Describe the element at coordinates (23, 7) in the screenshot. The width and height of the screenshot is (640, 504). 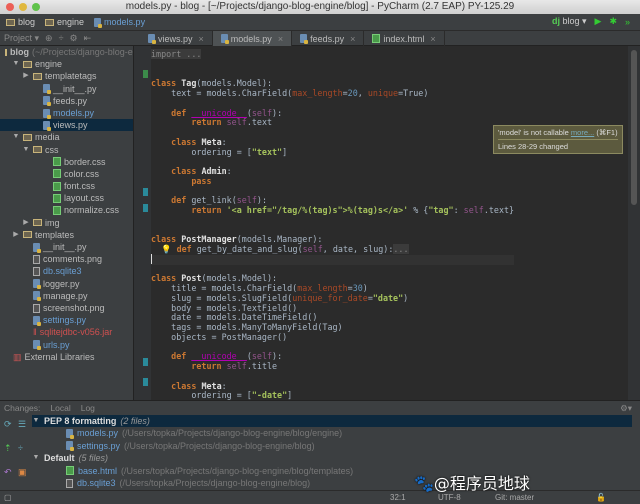
I see `minimize-window-button` at that location.